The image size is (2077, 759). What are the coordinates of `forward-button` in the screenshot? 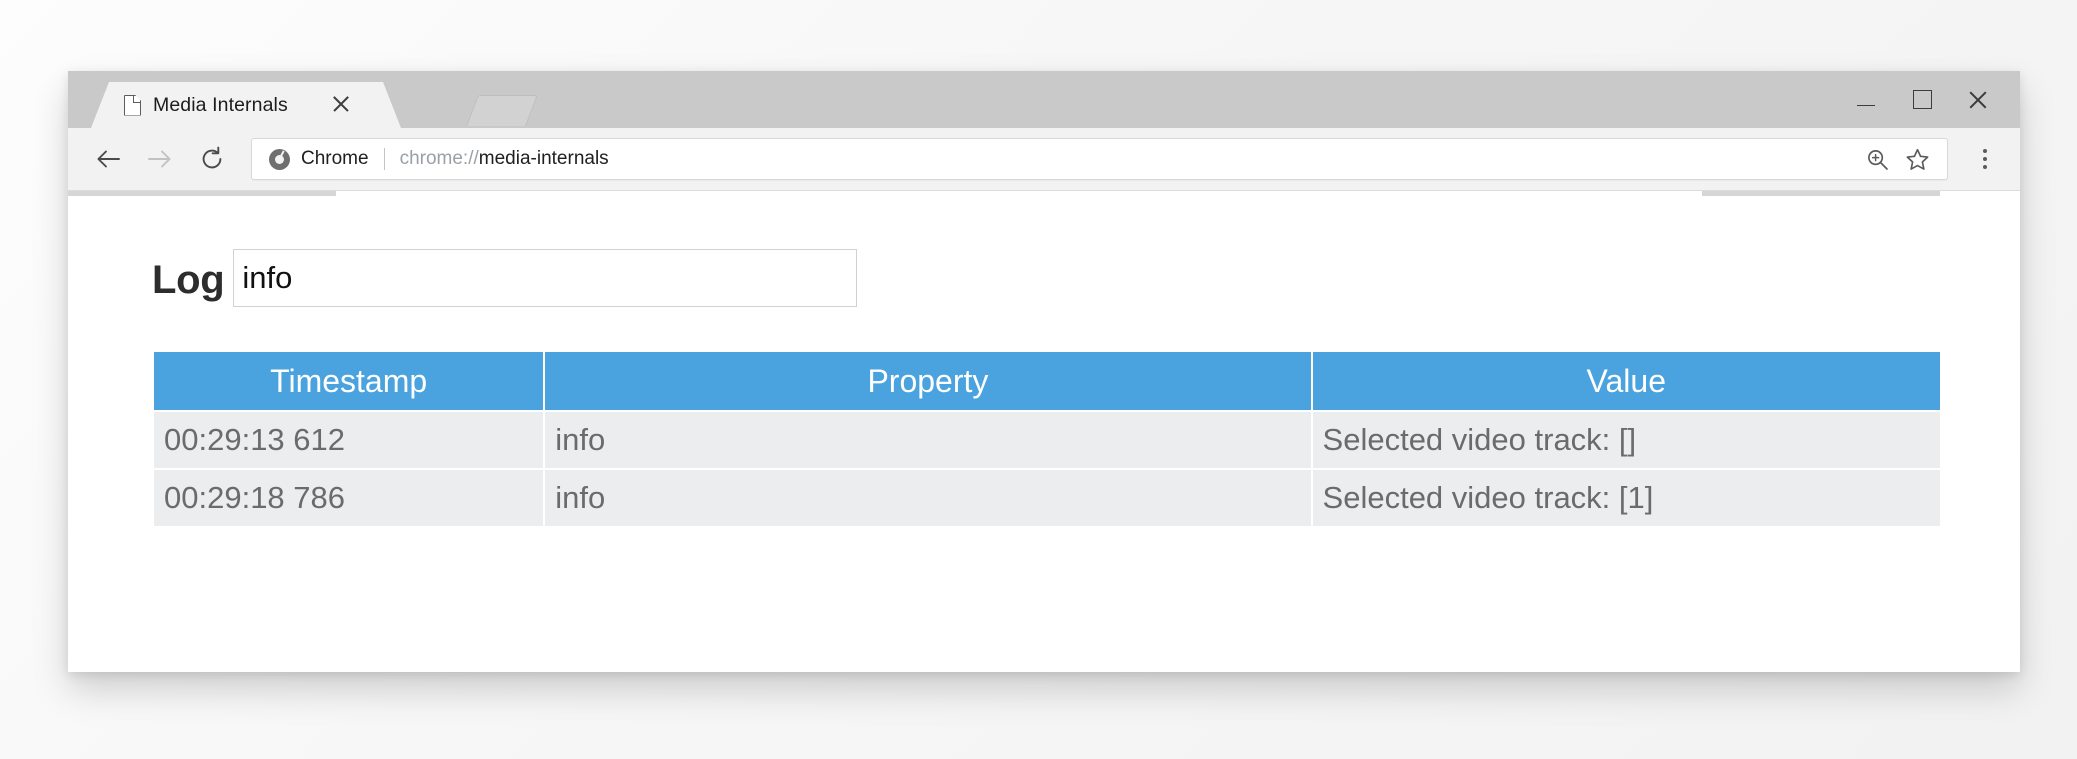 It's located at (160, 159).